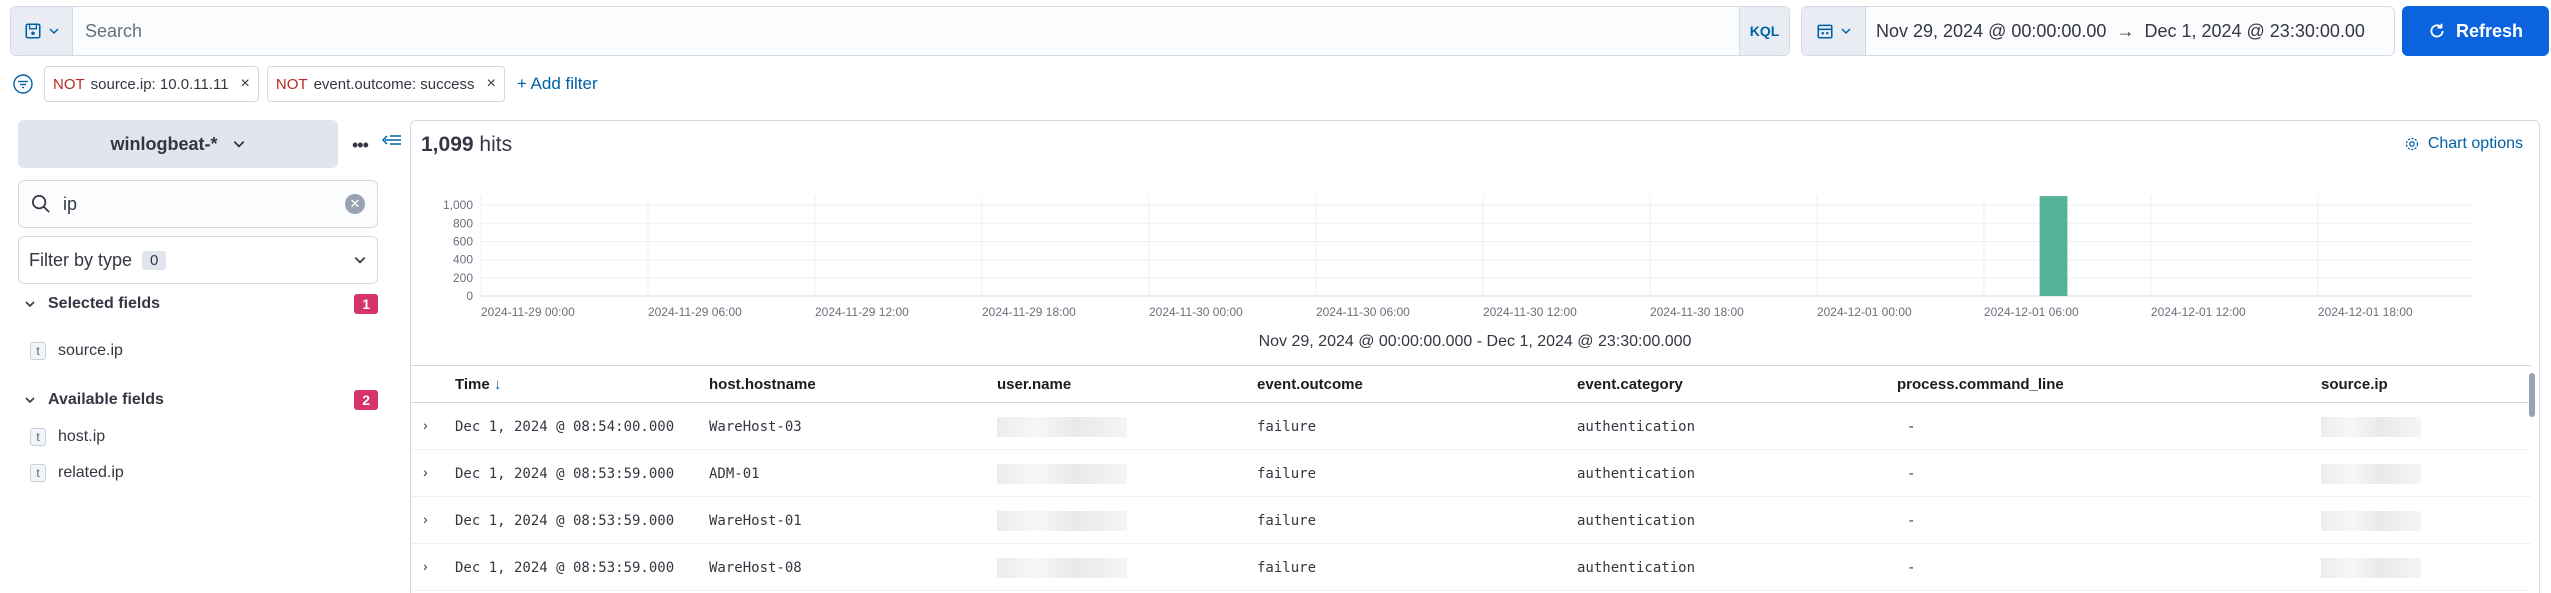 The height and width of the screenshot is (593, 2551). Describe the element at coordinates (1363, 312) in the screenshot. I see `x-tick-label: 2024-11-30 06:00` at that location.